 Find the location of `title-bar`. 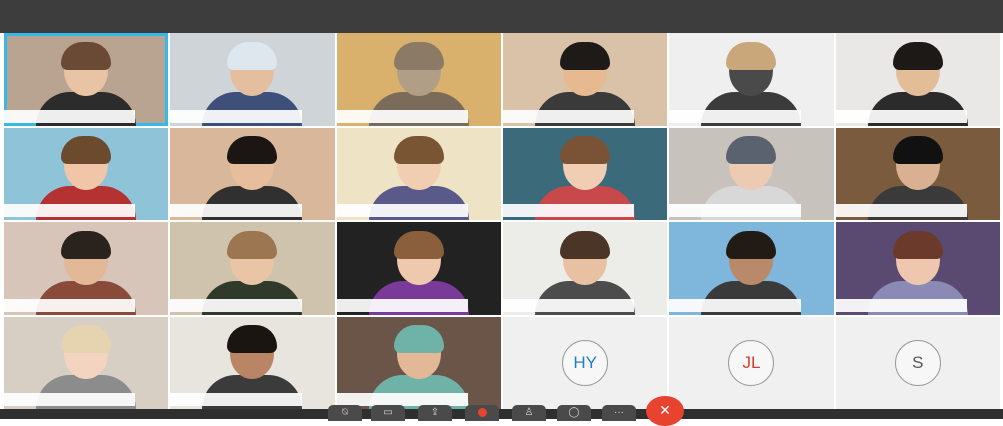

title-bar is located at coordinates (501, 16).